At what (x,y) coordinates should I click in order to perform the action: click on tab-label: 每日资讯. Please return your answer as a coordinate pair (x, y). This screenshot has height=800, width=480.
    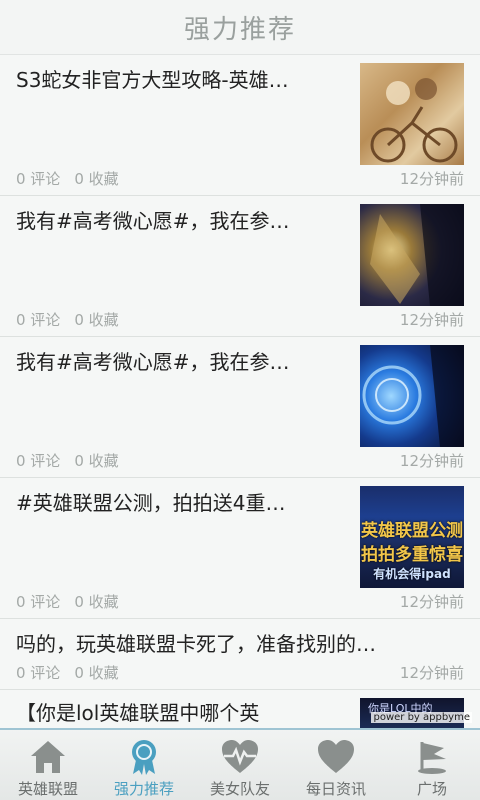
    Looking at the image, I should click on (335, 789).